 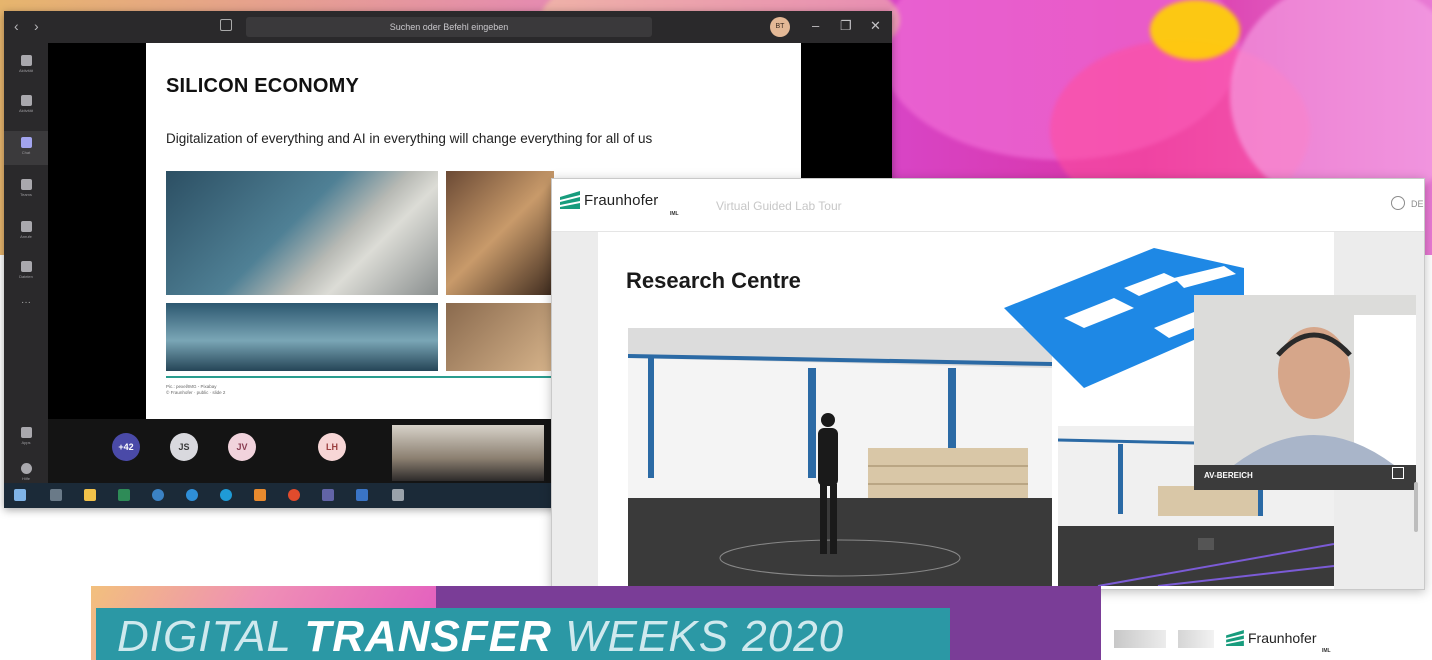 I want to click on teams-search-input: Suchen oder Befehl eingeben, so click(x=449, y=27).